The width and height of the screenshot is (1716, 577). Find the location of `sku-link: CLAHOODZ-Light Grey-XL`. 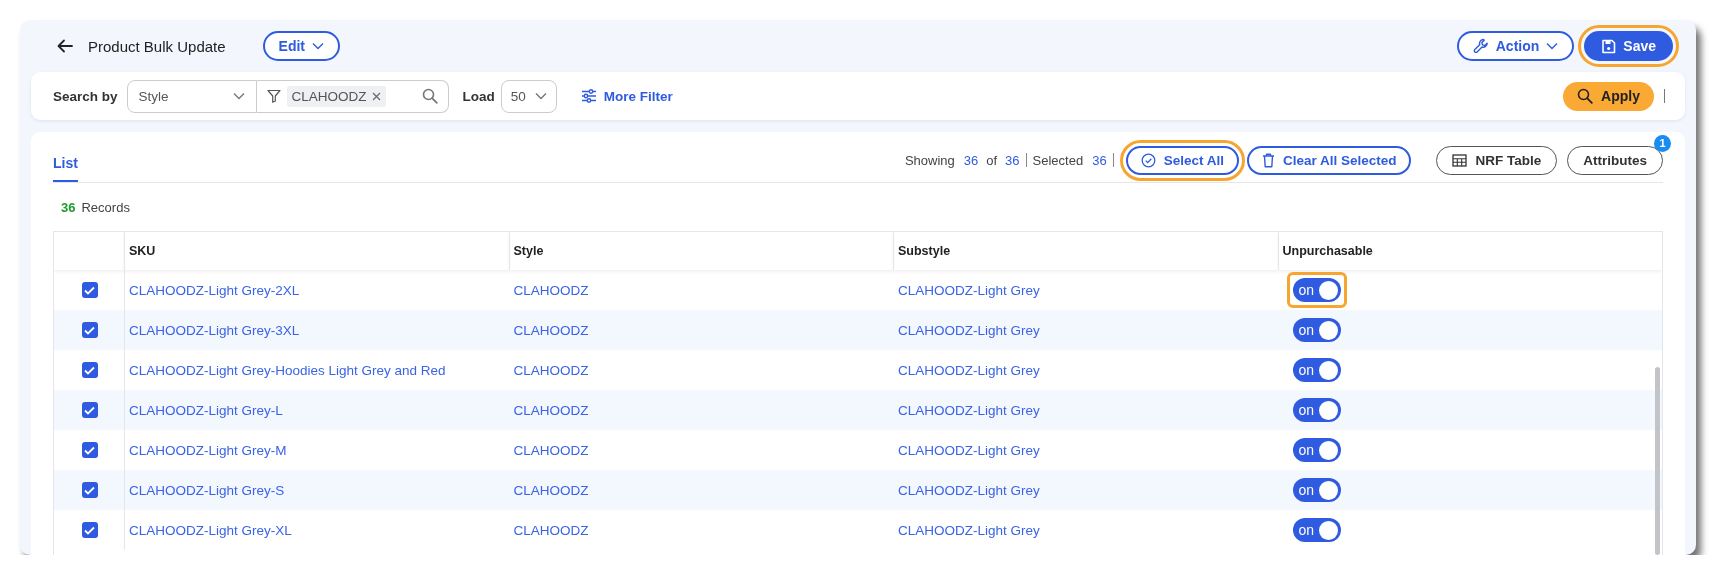

sku-link: CLAHOODZ-Light Grey-XL is located at coordinates (210, 530).